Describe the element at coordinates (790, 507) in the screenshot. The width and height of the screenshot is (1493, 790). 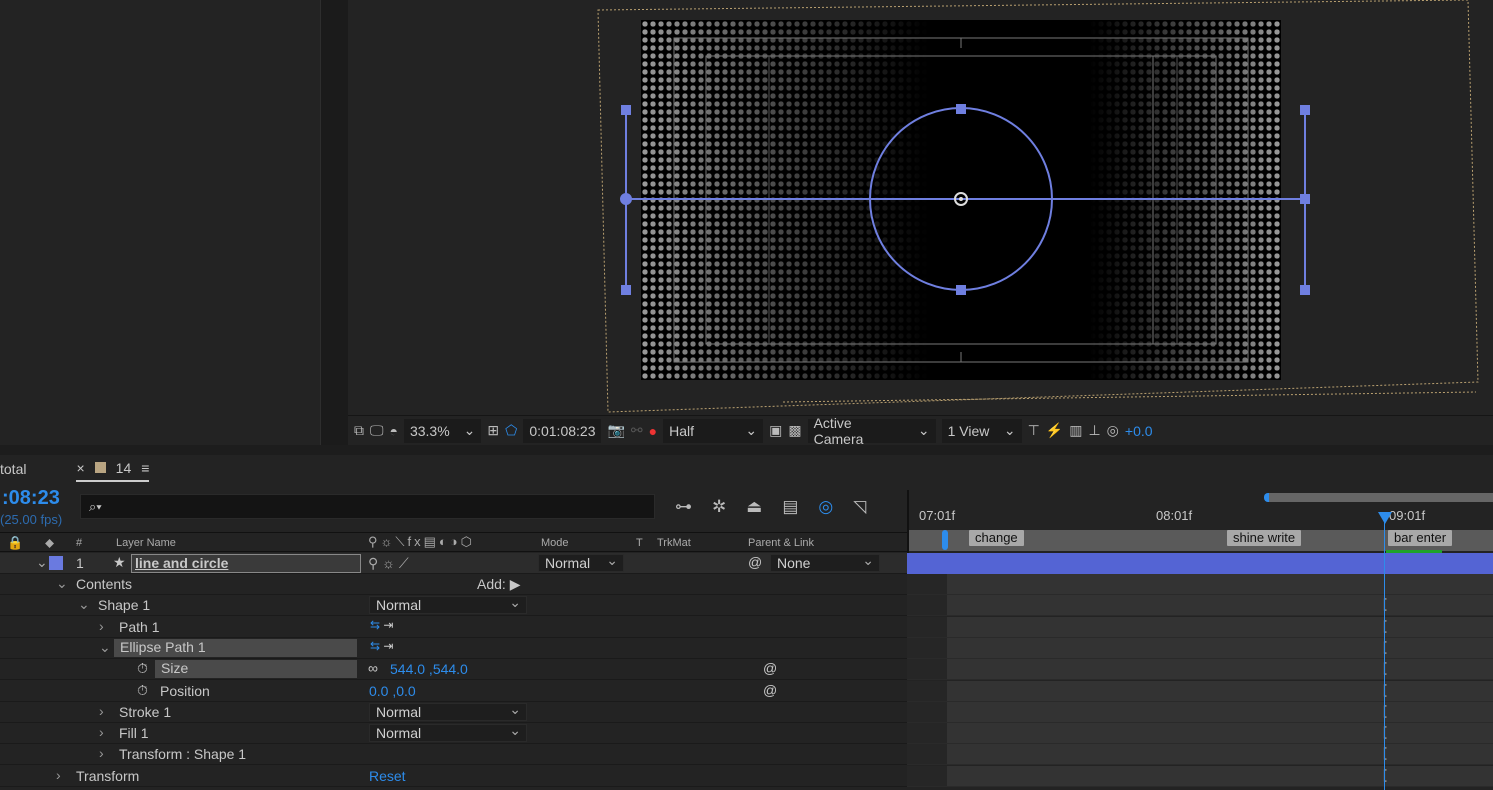
I see `frame-blending-icon: ▤` at that location.